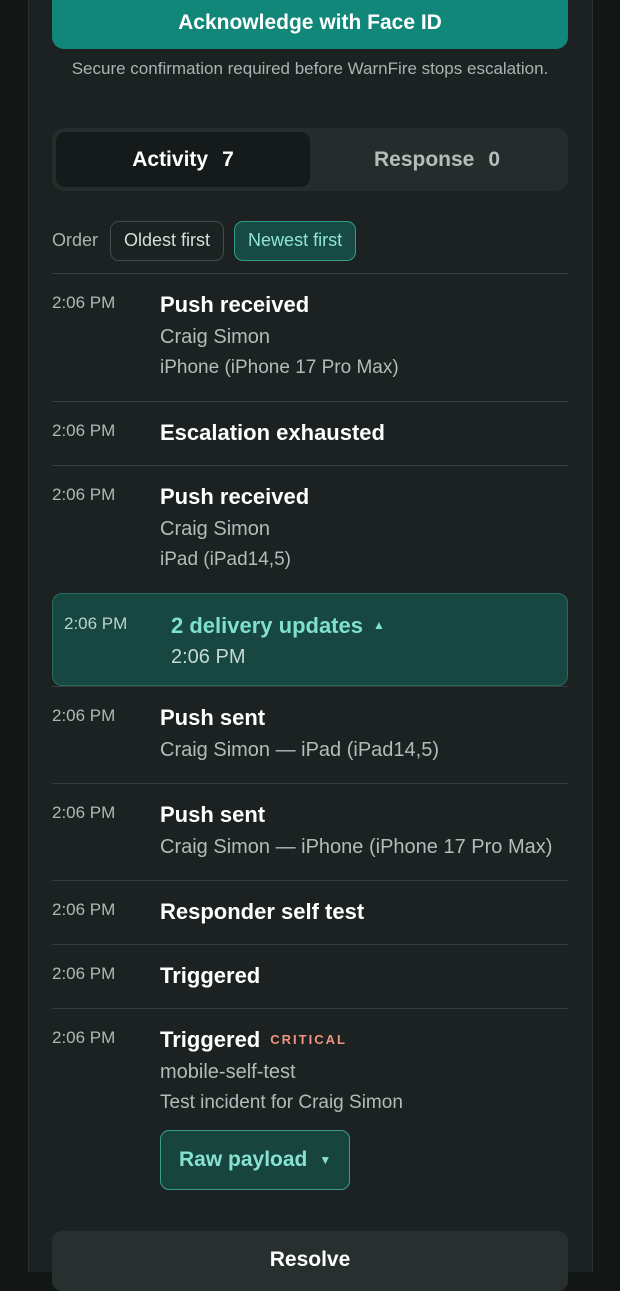 Image resolution: width=620 pixels, height=1291 pixels. What do you see at coordinates (308, 1039) in the screenshot?
I see `critical-badge: CRITICAL` at bounding box center [308, 1039].